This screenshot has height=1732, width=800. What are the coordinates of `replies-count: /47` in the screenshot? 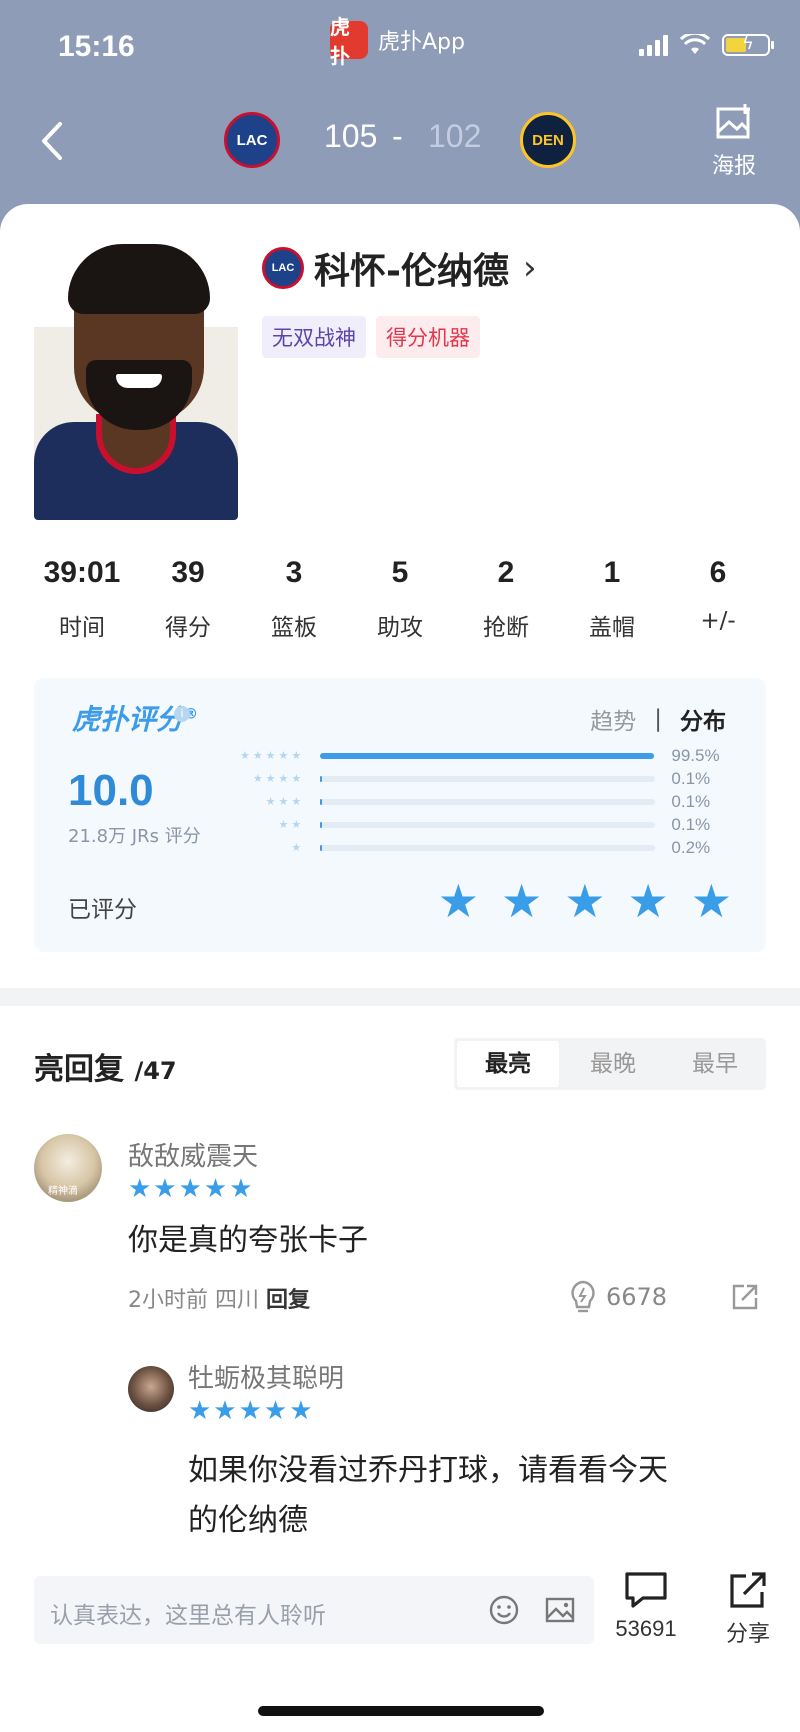 It's located at (155, 1071).